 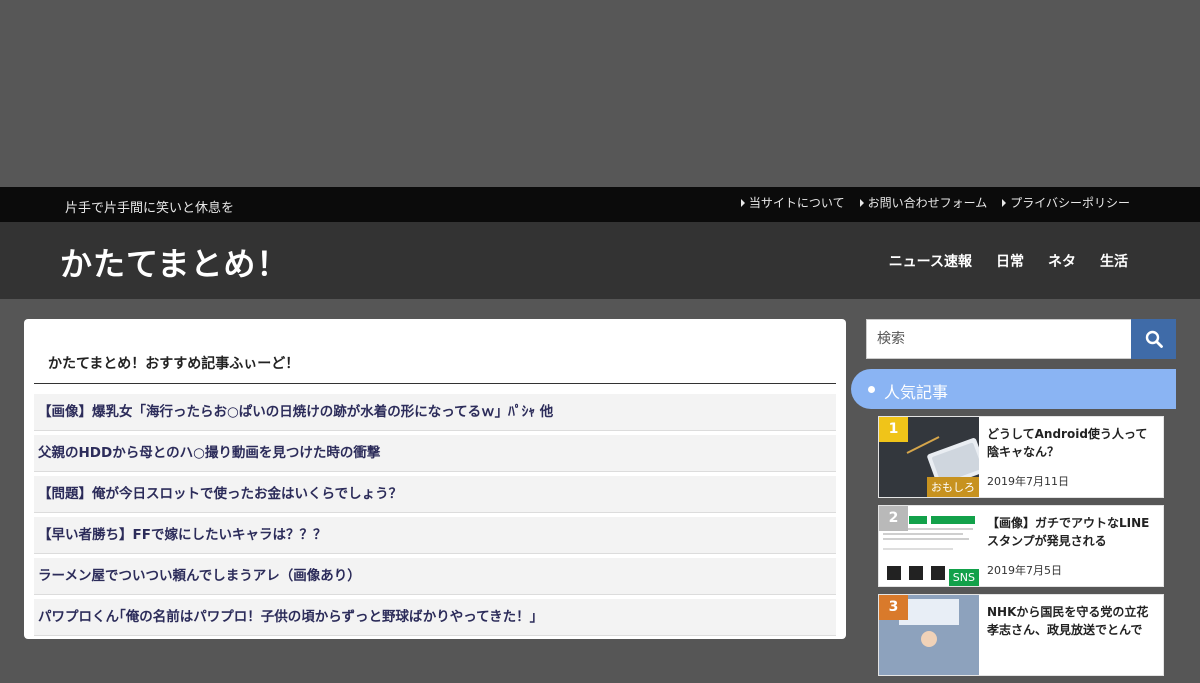 I want to click on utility-nav: 当サイトについて お問い合わせフォーム プライバシーポリシー, so click(x=935, y=202).